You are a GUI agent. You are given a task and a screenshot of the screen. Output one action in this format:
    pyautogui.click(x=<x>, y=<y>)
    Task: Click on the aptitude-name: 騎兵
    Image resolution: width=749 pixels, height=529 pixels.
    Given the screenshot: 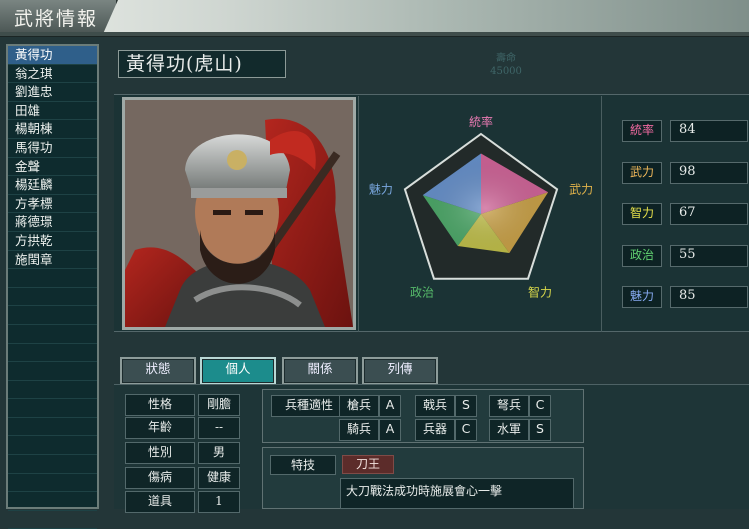 What is the action you would take?
    pyautogui.click(x=359, y=430)
    